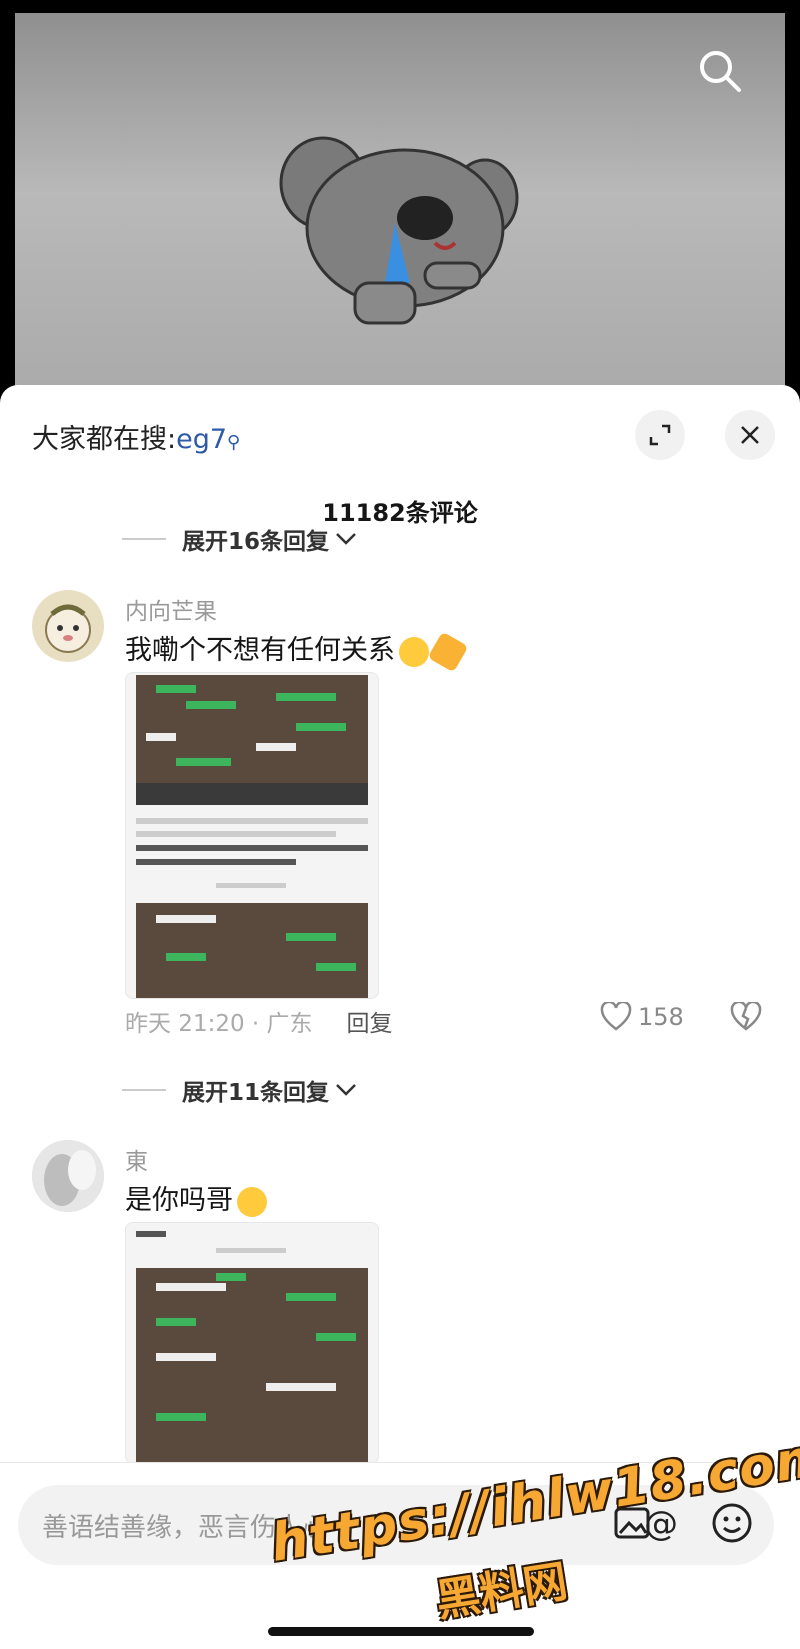 The image size is (800, 1649). What do you see at coordinates (252, 1201) in the screenshot?
I see `heart-hug-emoji-icon` at bounding box center [252, 1201].